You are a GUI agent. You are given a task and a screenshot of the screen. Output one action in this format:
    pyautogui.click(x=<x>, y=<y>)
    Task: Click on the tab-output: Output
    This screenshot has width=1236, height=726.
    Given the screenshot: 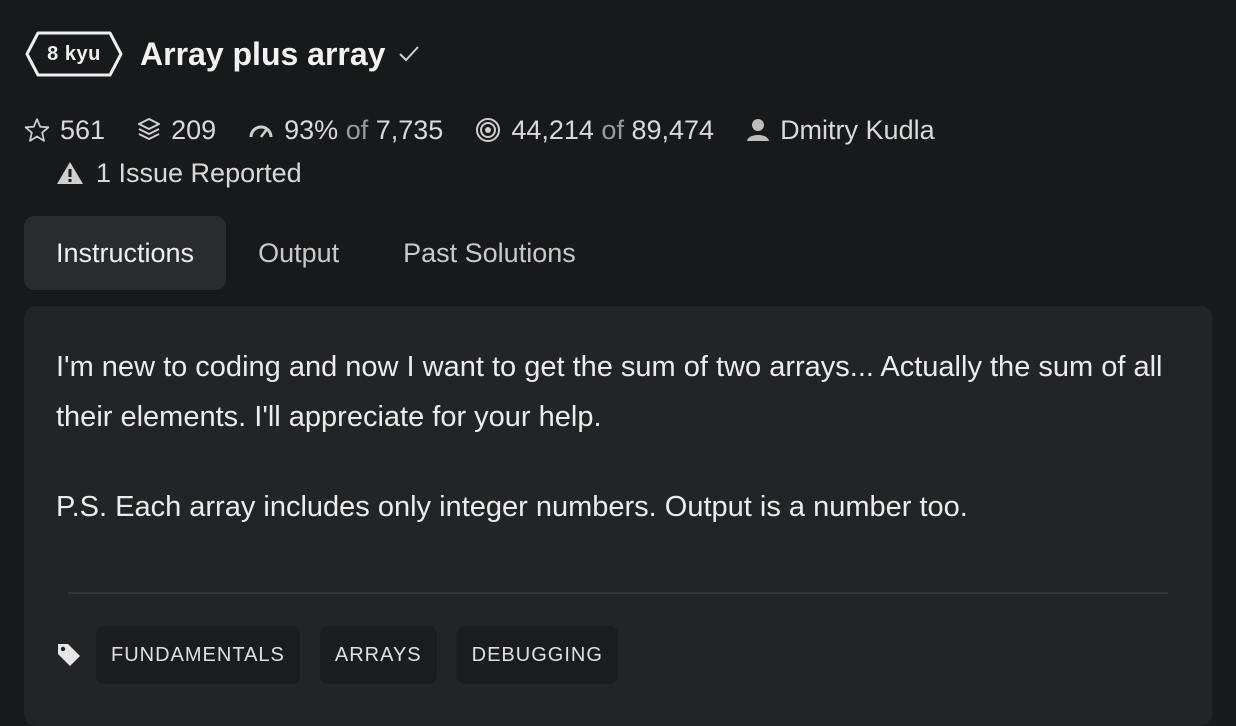 What is the action you would take?
    pyautogui.click(x=298, y=253)
    